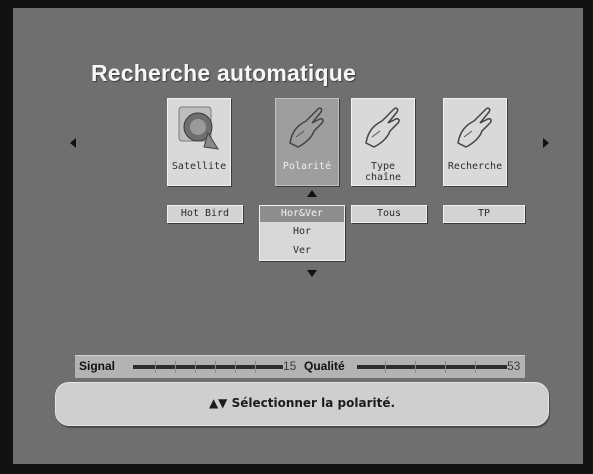  Describe the element at coordinates (546, 143) in the screenshot. I see `scroll-right-arrow-icon` at that location.